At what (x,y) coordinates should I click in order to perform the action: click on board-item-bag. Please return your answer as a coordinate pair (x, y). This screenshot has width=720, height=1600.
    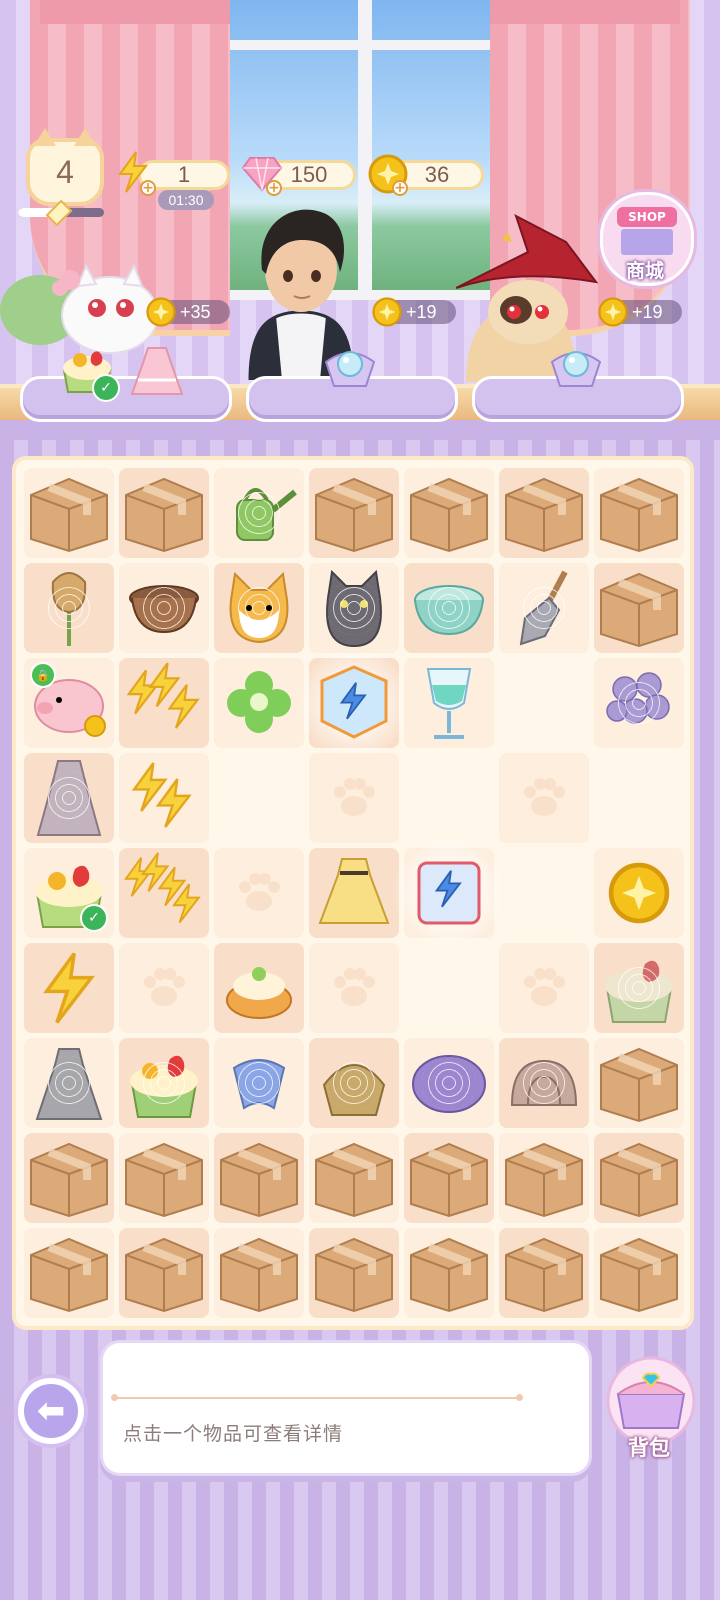
    Looking at the image, I should click on (354, 1083).